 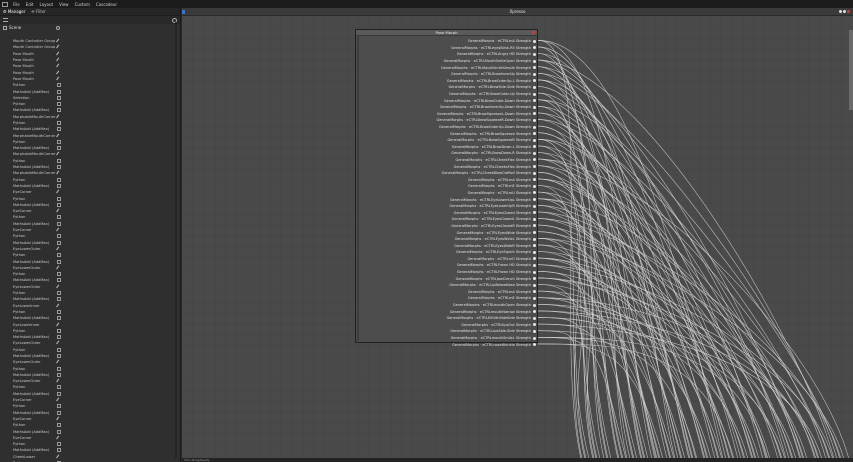 I want to click on nav-icon, so click(x=840, y=11).